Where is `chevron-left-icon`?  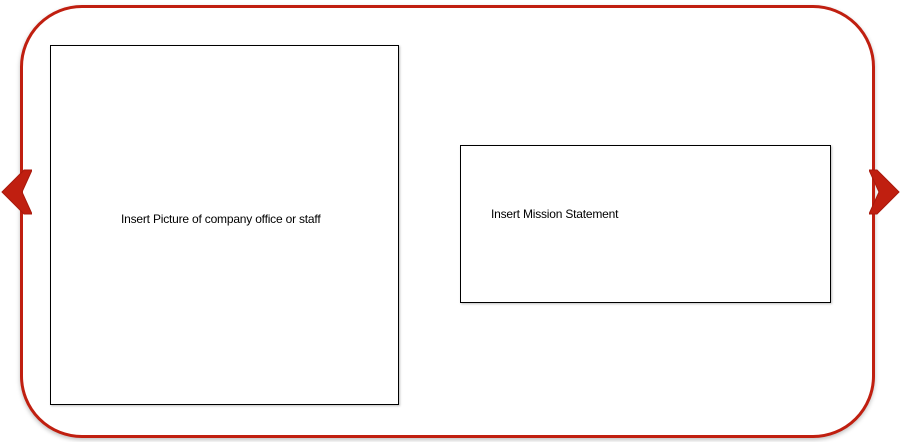
chevron-left-icon is located at coordinates (17, 192).